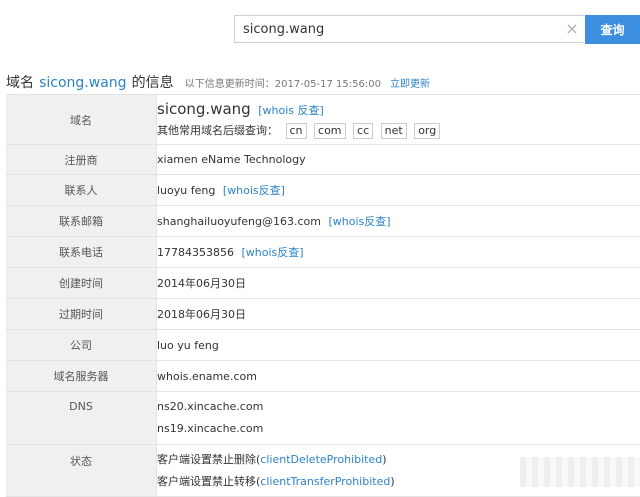 The image size is (640, 497). Describe the element at coordinates (82, 83) in the screenshot. I see `title-domain: sicong.wang` at that location.